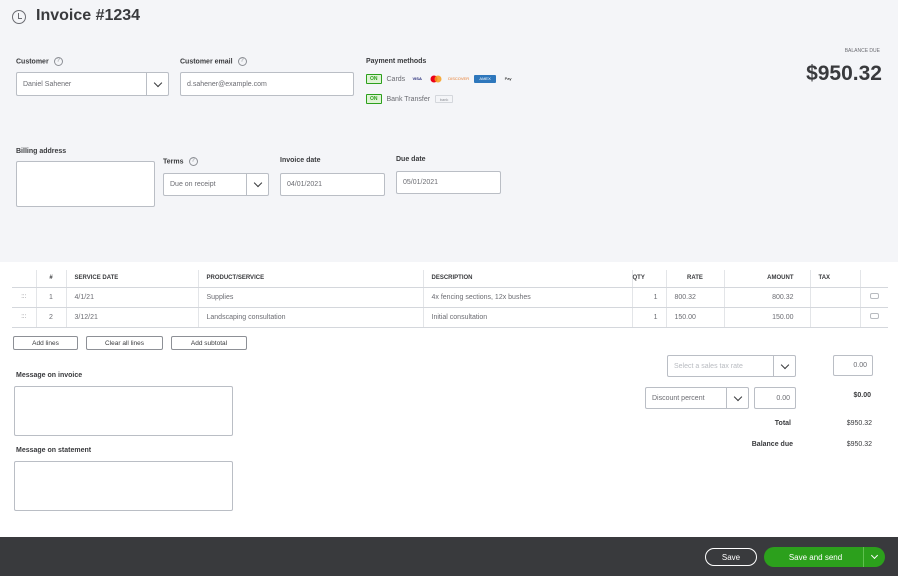 The image size is (898, 576). What do you see at coordinates (50, 279) in the screenshot?
I see `col-number: #` at bounding box center [50, 279].